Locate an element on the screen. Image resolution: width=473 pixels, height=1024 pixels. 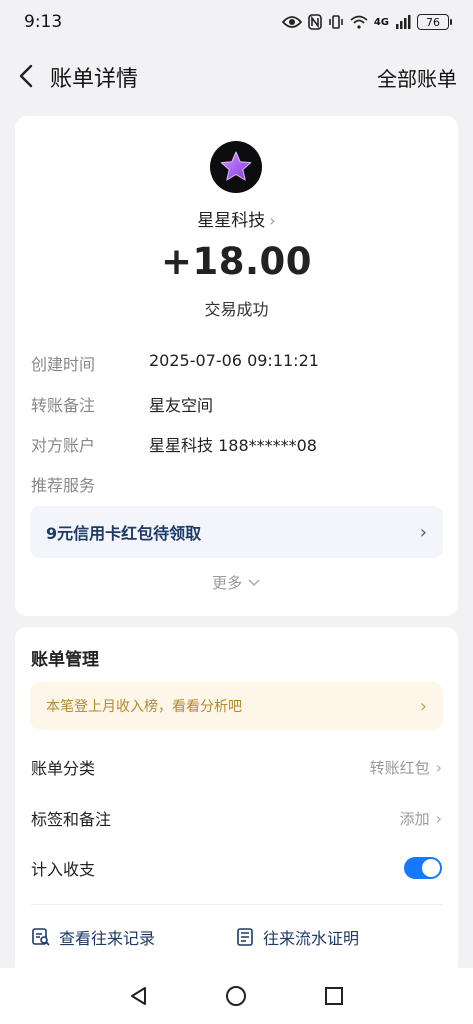
battery-indicator: 76 is located at coordinates (434, 22).